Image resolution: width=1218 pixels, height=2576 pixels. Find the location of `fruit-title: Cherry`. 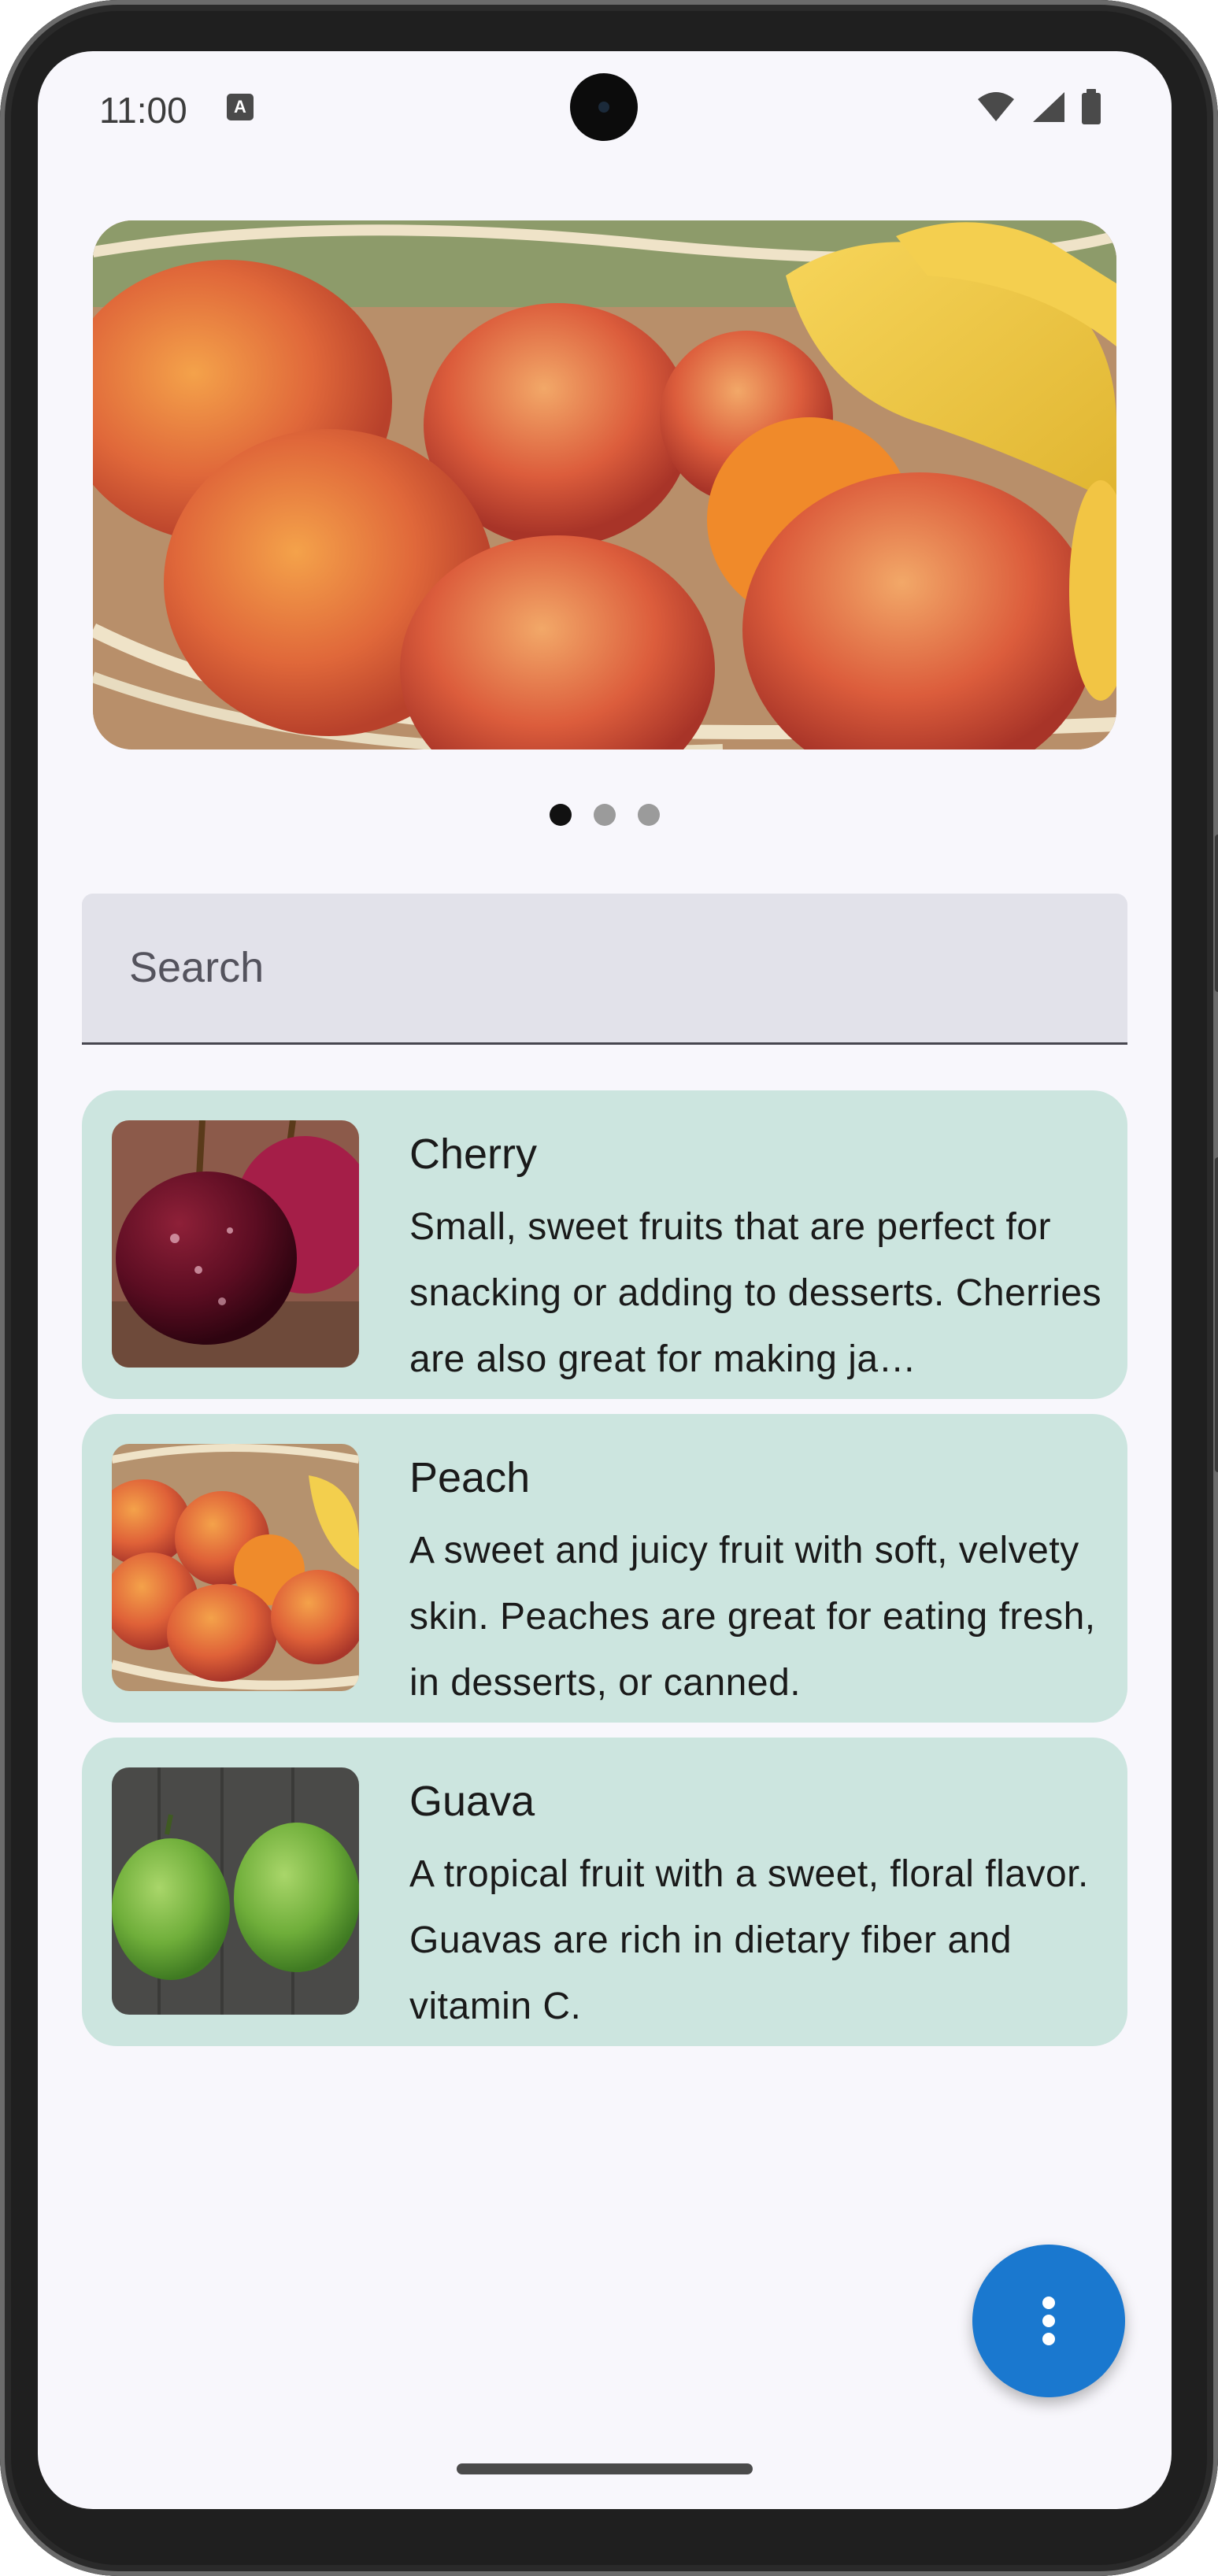

fruit-title: Cherry is located at coordinates (474, 1154).